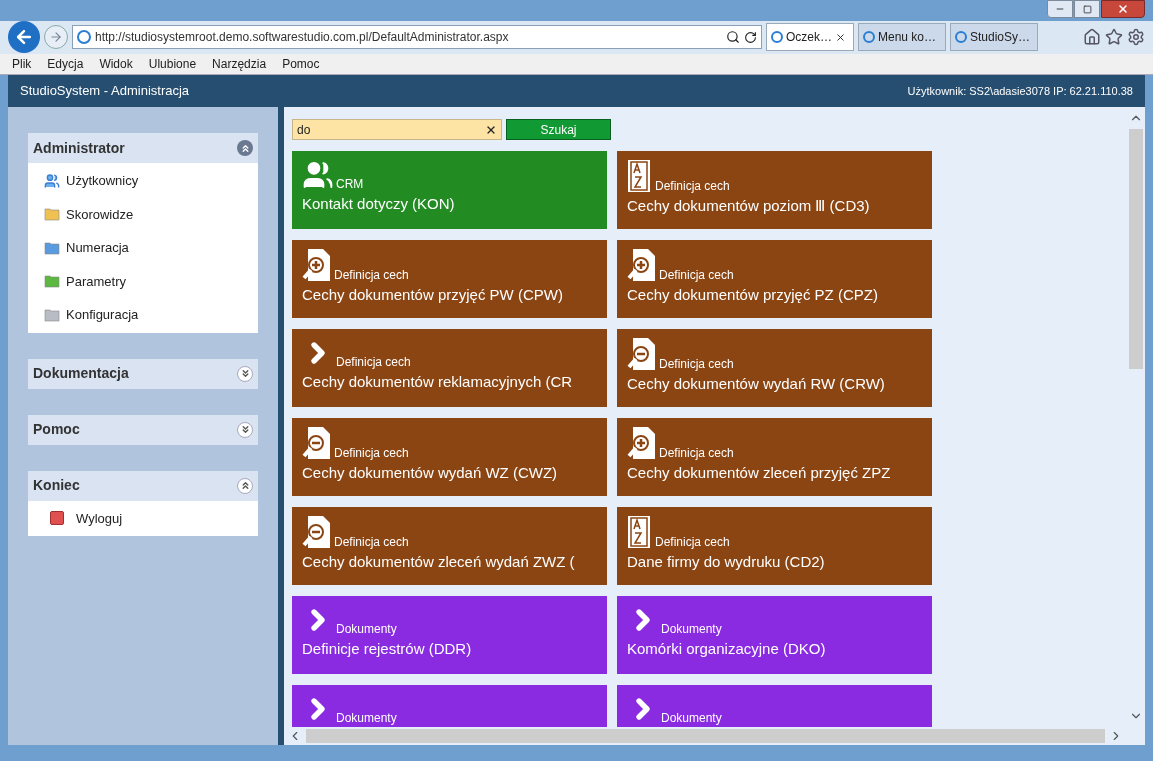 The image size is (1153, 761). Describe the element at coordinates (57, 518) in the screenshot. I see `stop-icon` at that location.